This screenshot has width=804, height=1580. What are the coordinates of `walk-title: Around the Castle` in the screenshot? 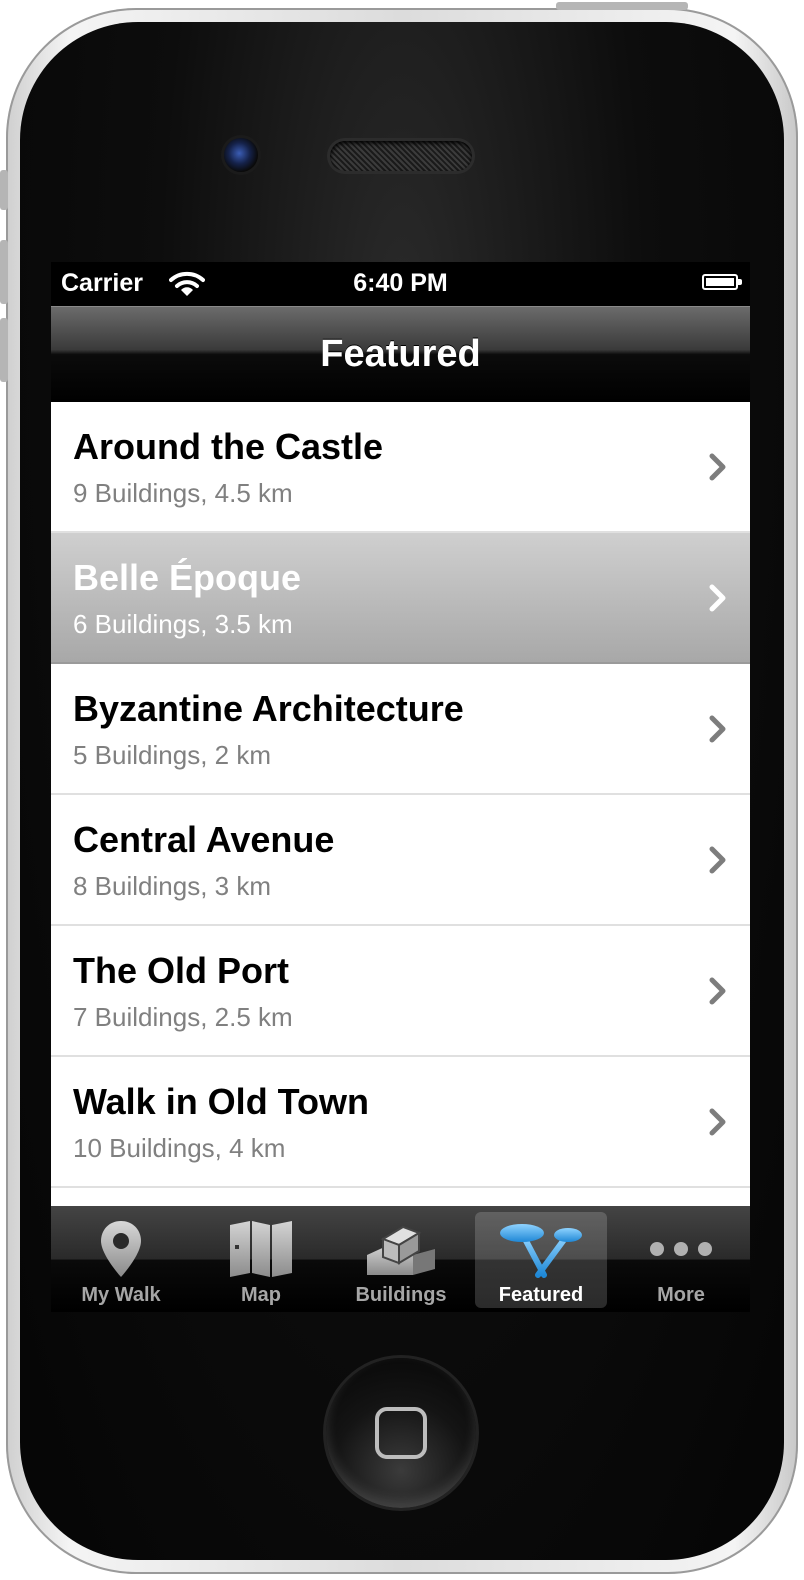 It's located at (228, 446).